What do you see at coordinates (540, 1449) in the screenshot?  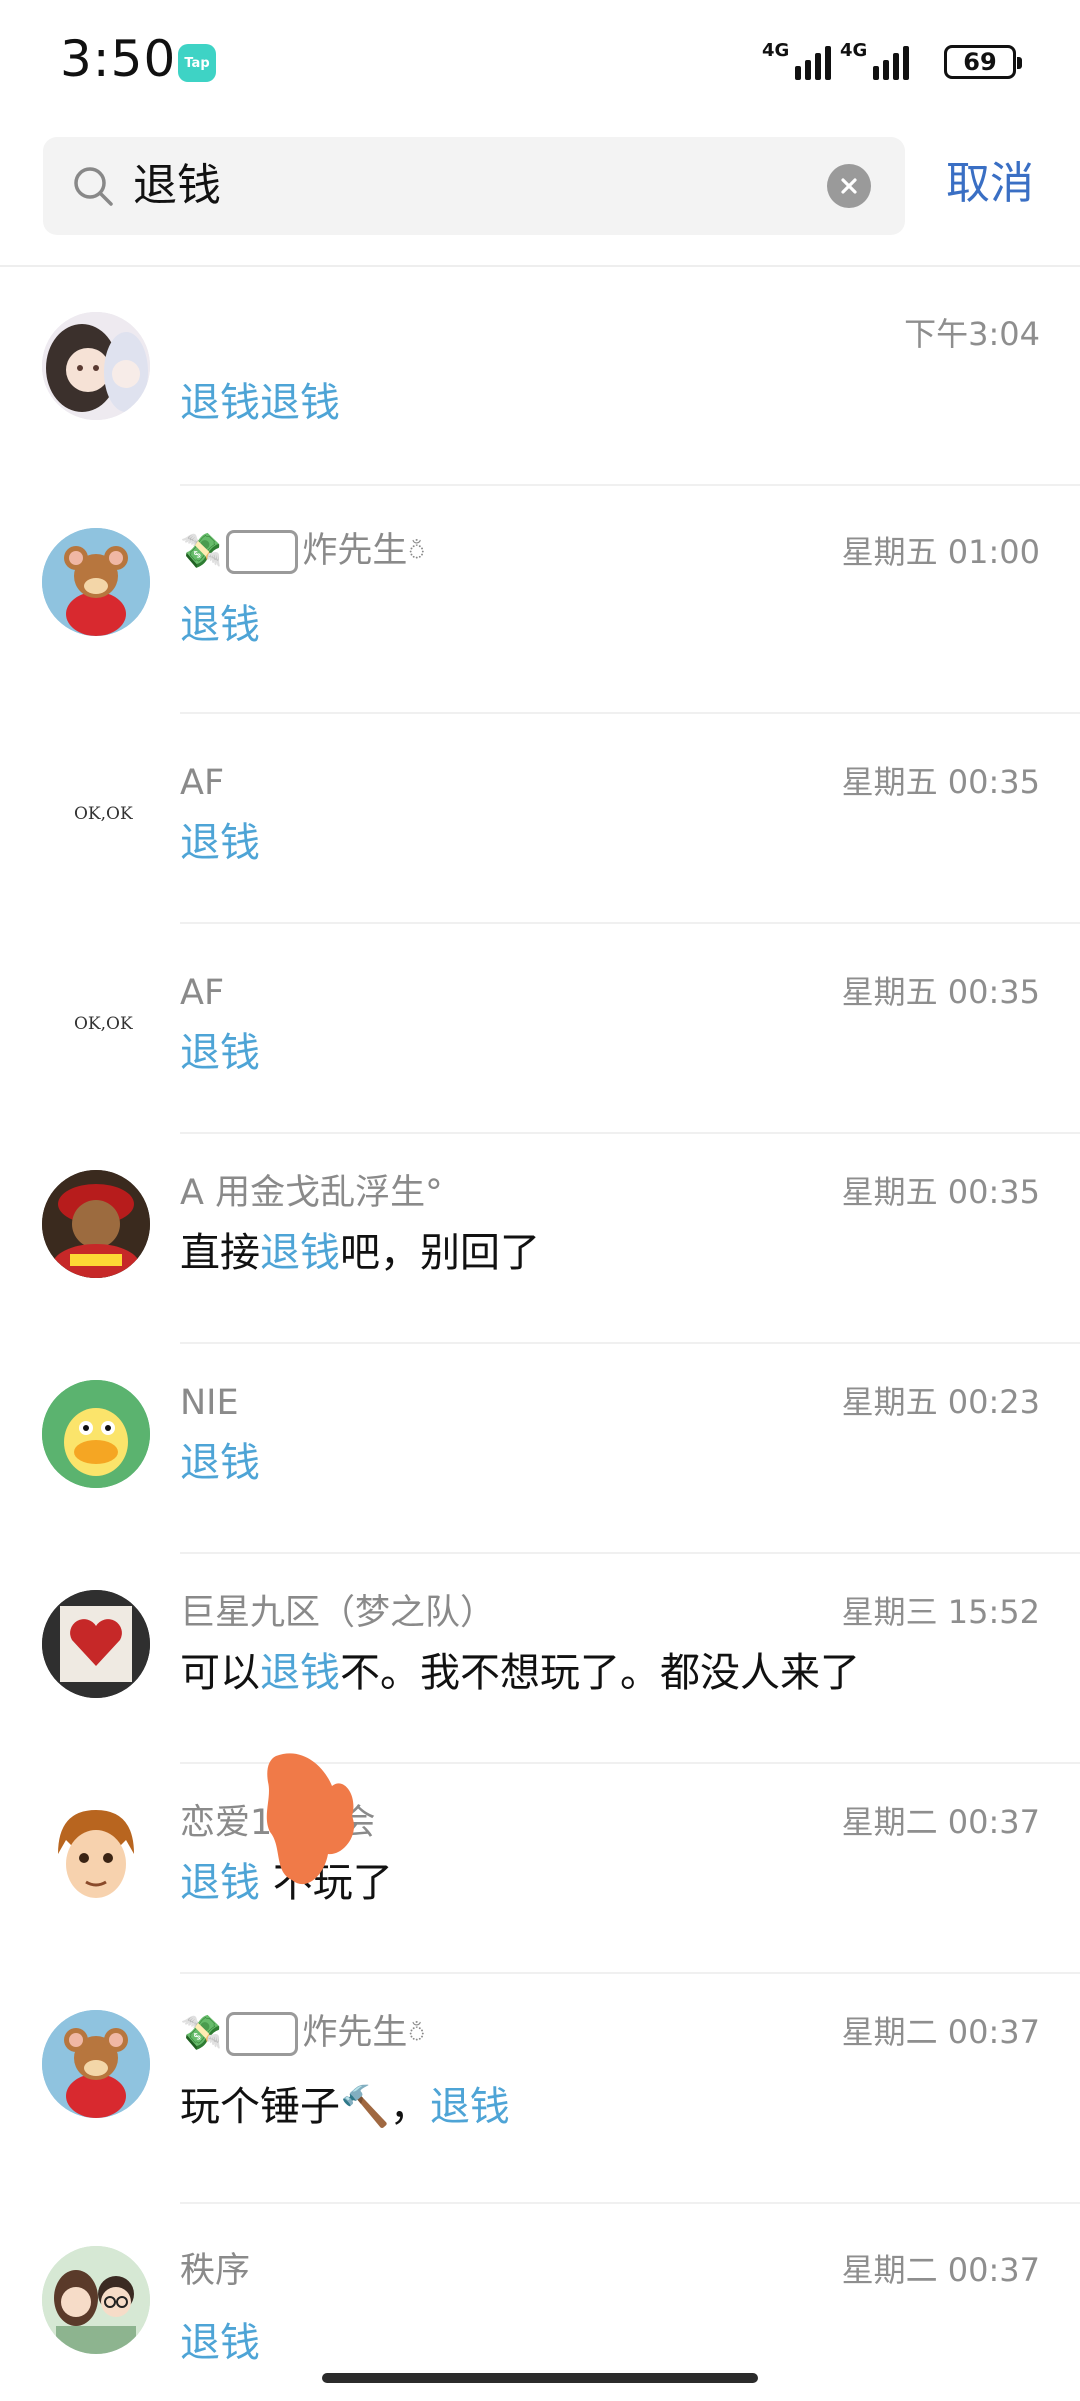 I see `list-item: NIE 星期五 00:23 退钱` at bounding box center [540, 1449].